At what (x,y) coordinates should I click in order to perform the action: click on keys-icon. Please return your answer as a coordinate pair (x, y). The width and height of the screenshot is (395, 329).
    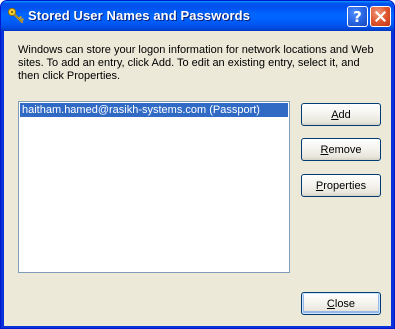
    Looking at the image, I should click on (15, 15).